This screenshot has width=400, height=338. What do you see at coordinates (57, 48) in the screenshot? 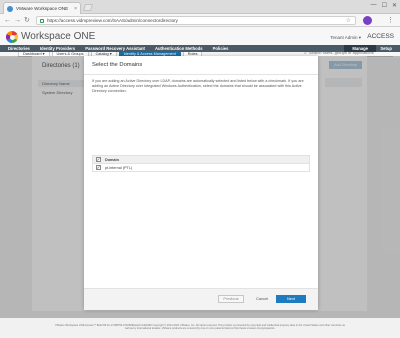
I see `subnav-identity-providers: Identity Providers` at bounding box center [57, 48].